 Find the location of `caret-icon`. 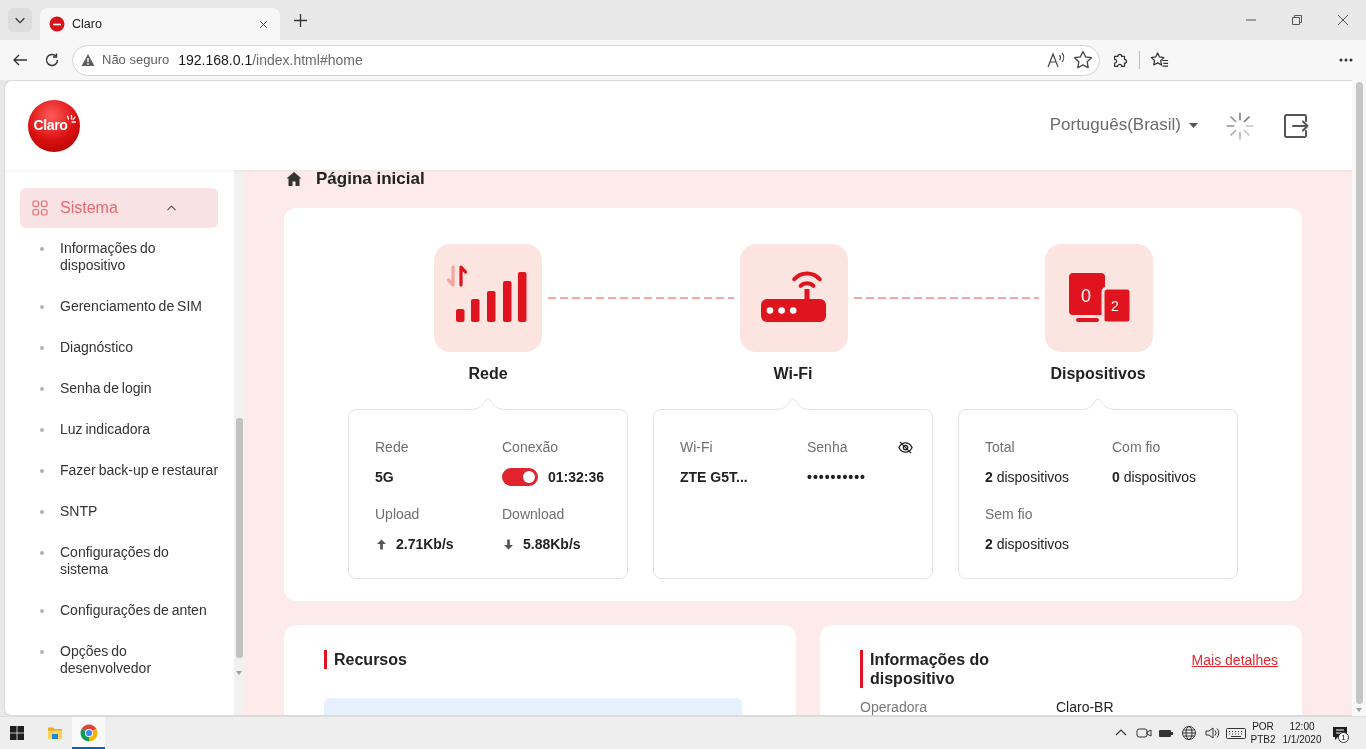

caret-icon is located at coordinates (1193, 125).